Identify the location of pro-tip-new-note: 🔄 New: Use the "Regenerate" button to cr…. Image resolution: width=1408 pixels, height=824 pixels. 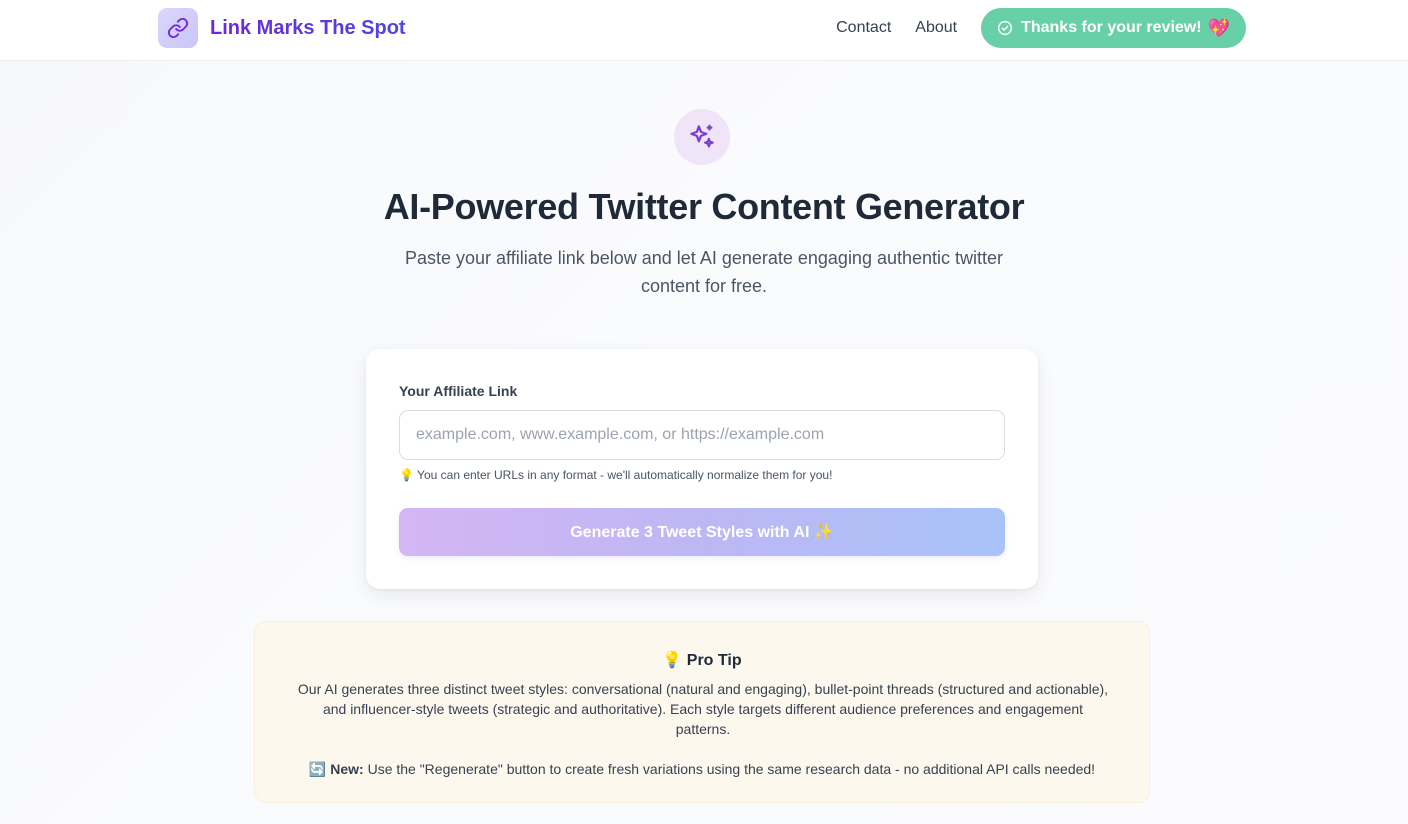
(702, 769).